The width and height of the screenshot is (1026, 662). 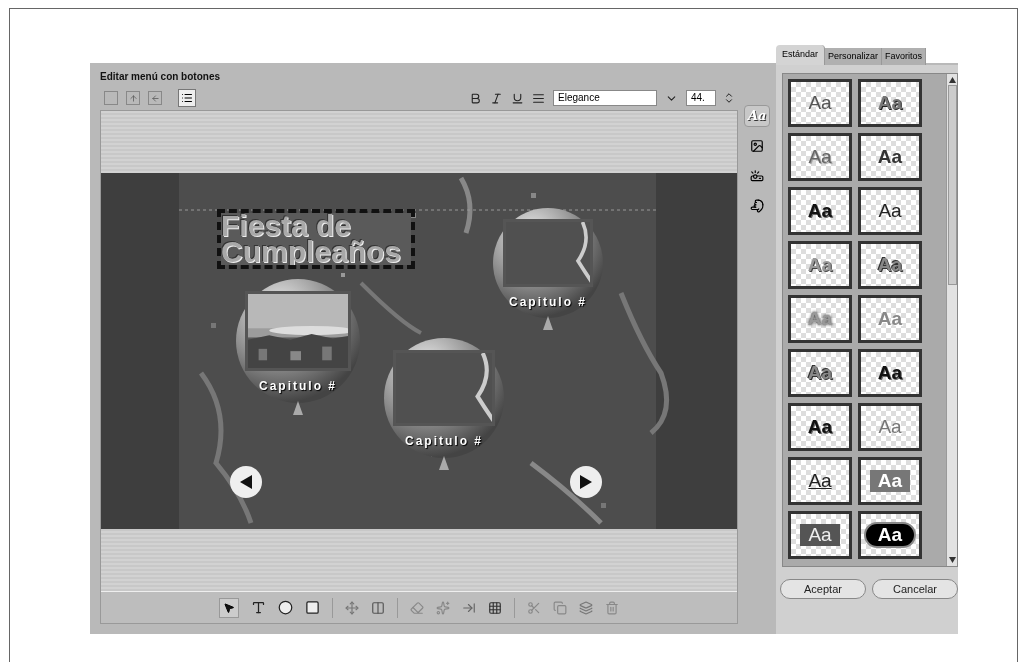 I want to click on style-tab: Favoritos, so click(x=904, y=56).